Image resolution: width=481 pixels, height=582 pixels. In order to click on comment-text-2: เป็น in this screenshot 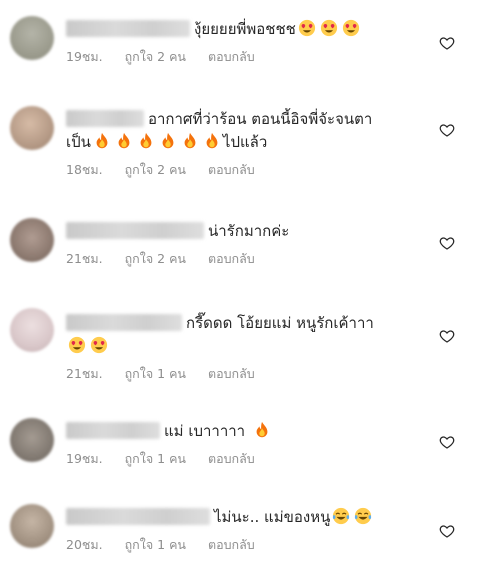, I will do `click(78, 142)`.